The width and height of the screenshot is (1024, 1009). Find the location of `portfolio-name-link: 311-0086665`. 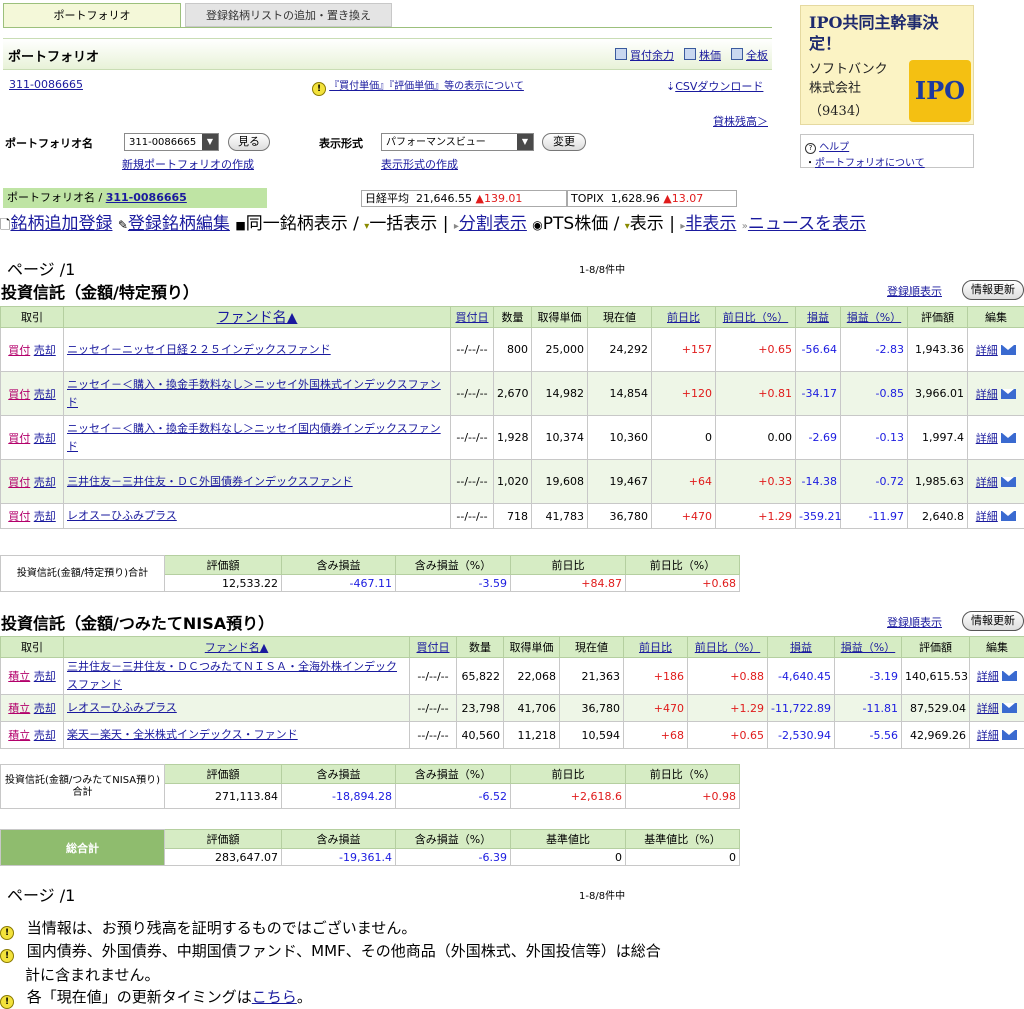

portfolio-name-link: 311-0086665 is located at coordinates (146, 197).